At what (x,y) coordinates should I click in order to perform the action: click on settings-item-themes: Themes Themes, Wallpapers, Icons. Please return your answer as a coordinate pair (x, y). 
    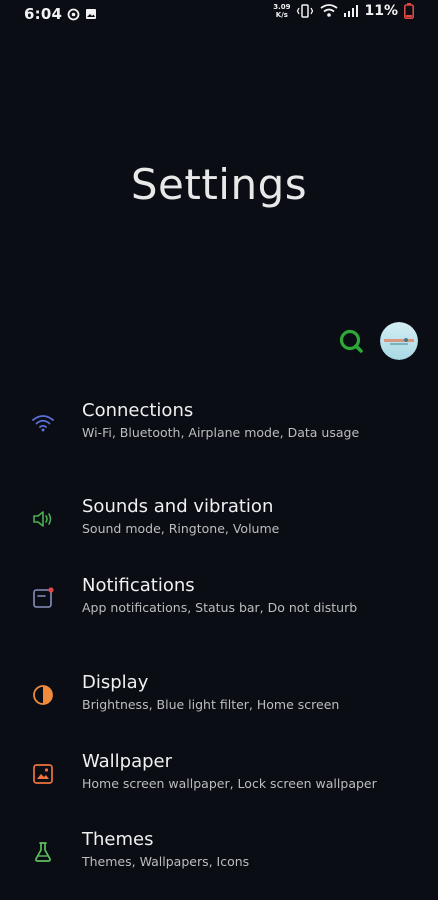
    Looking at the image, I should click on (219, 859).